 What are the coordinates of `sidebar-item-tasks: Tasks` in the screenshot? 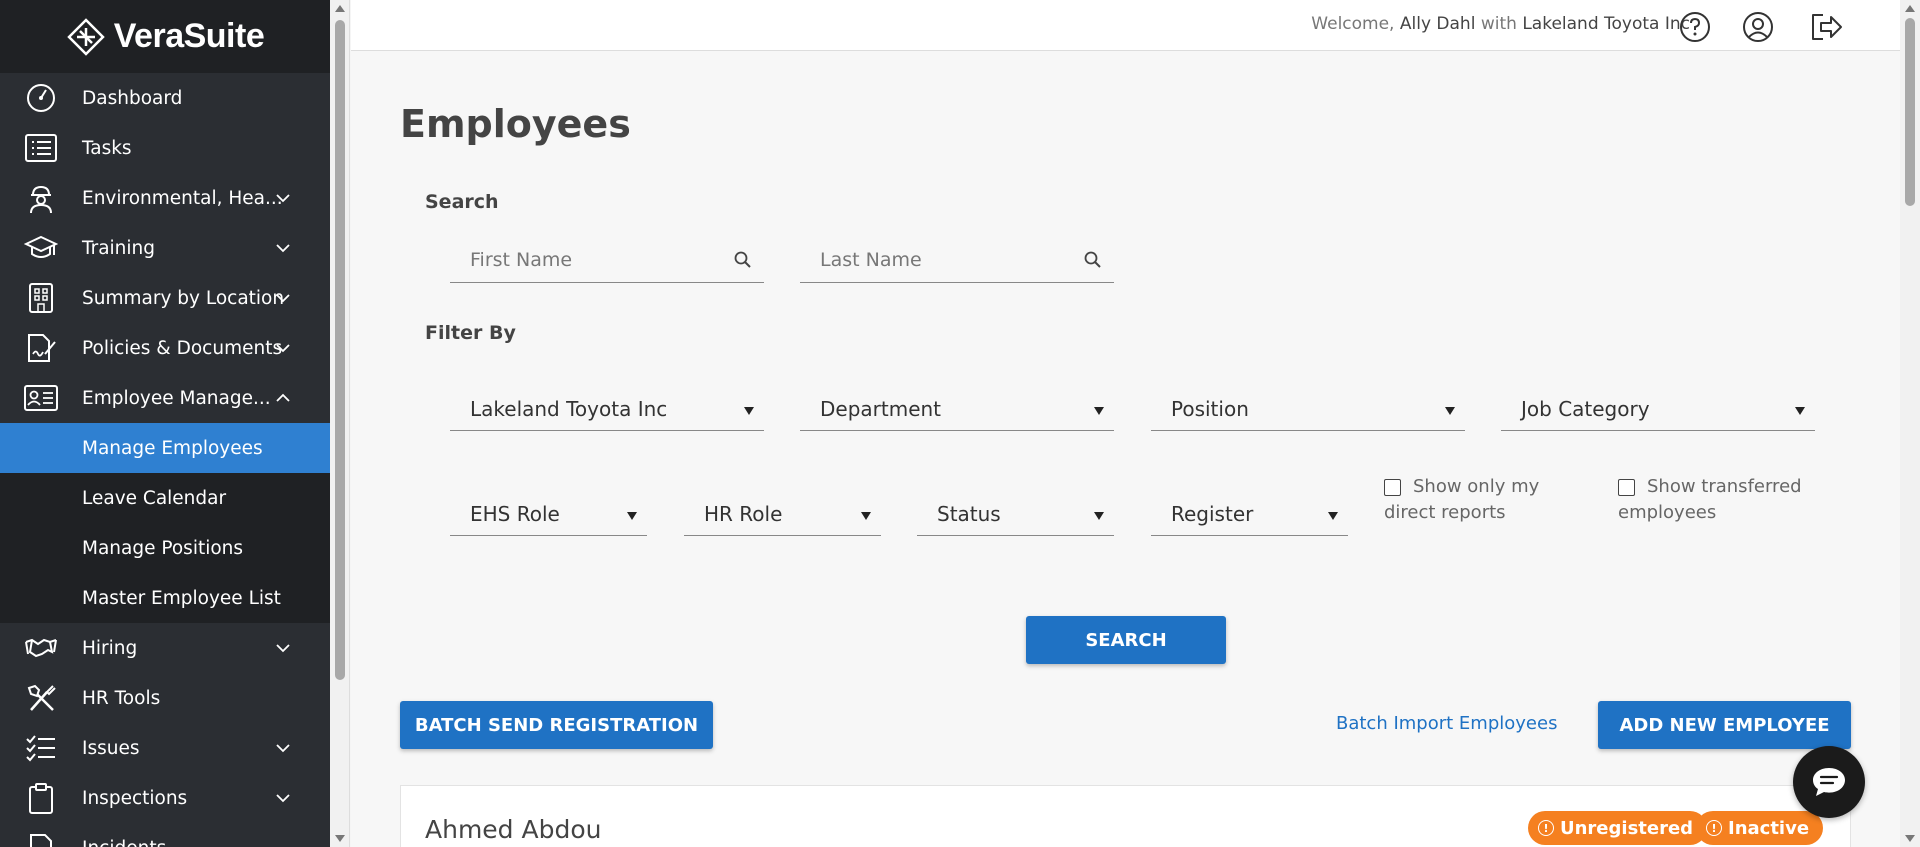 It's located at (165, 148).